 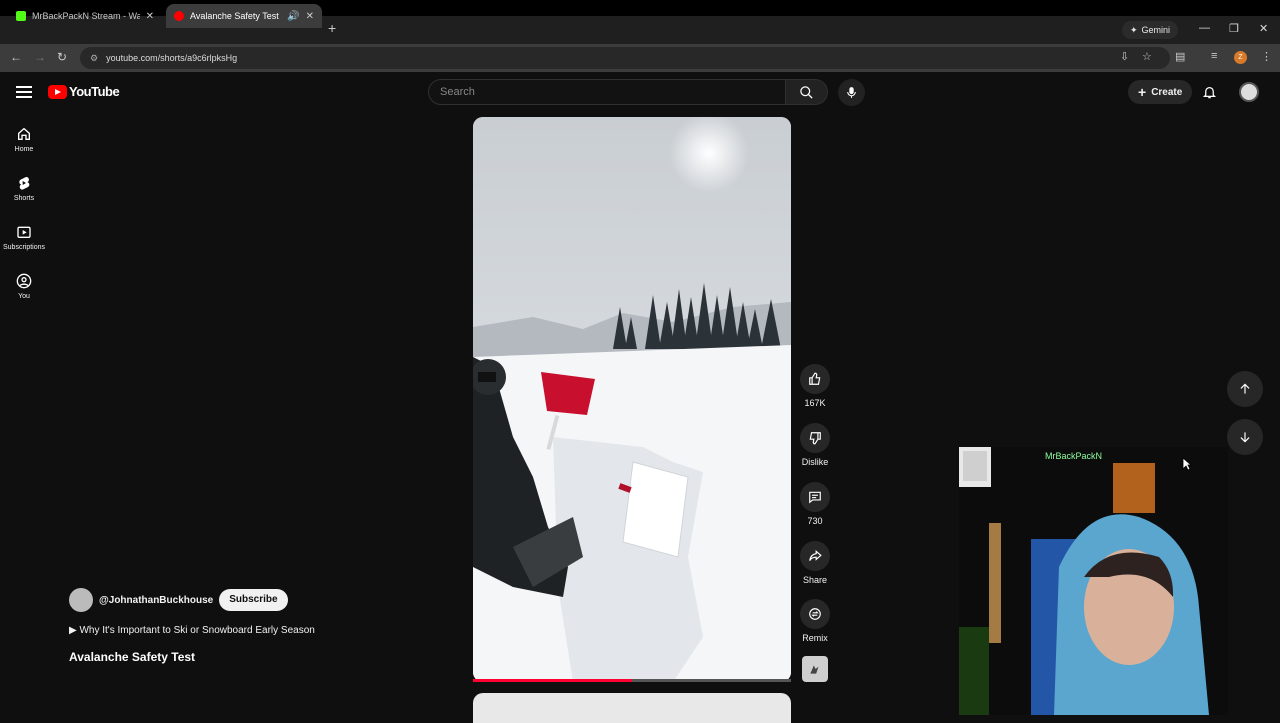 I want to click on stream-banner-text: MrBackPackN, so click(x=1073, y=456).